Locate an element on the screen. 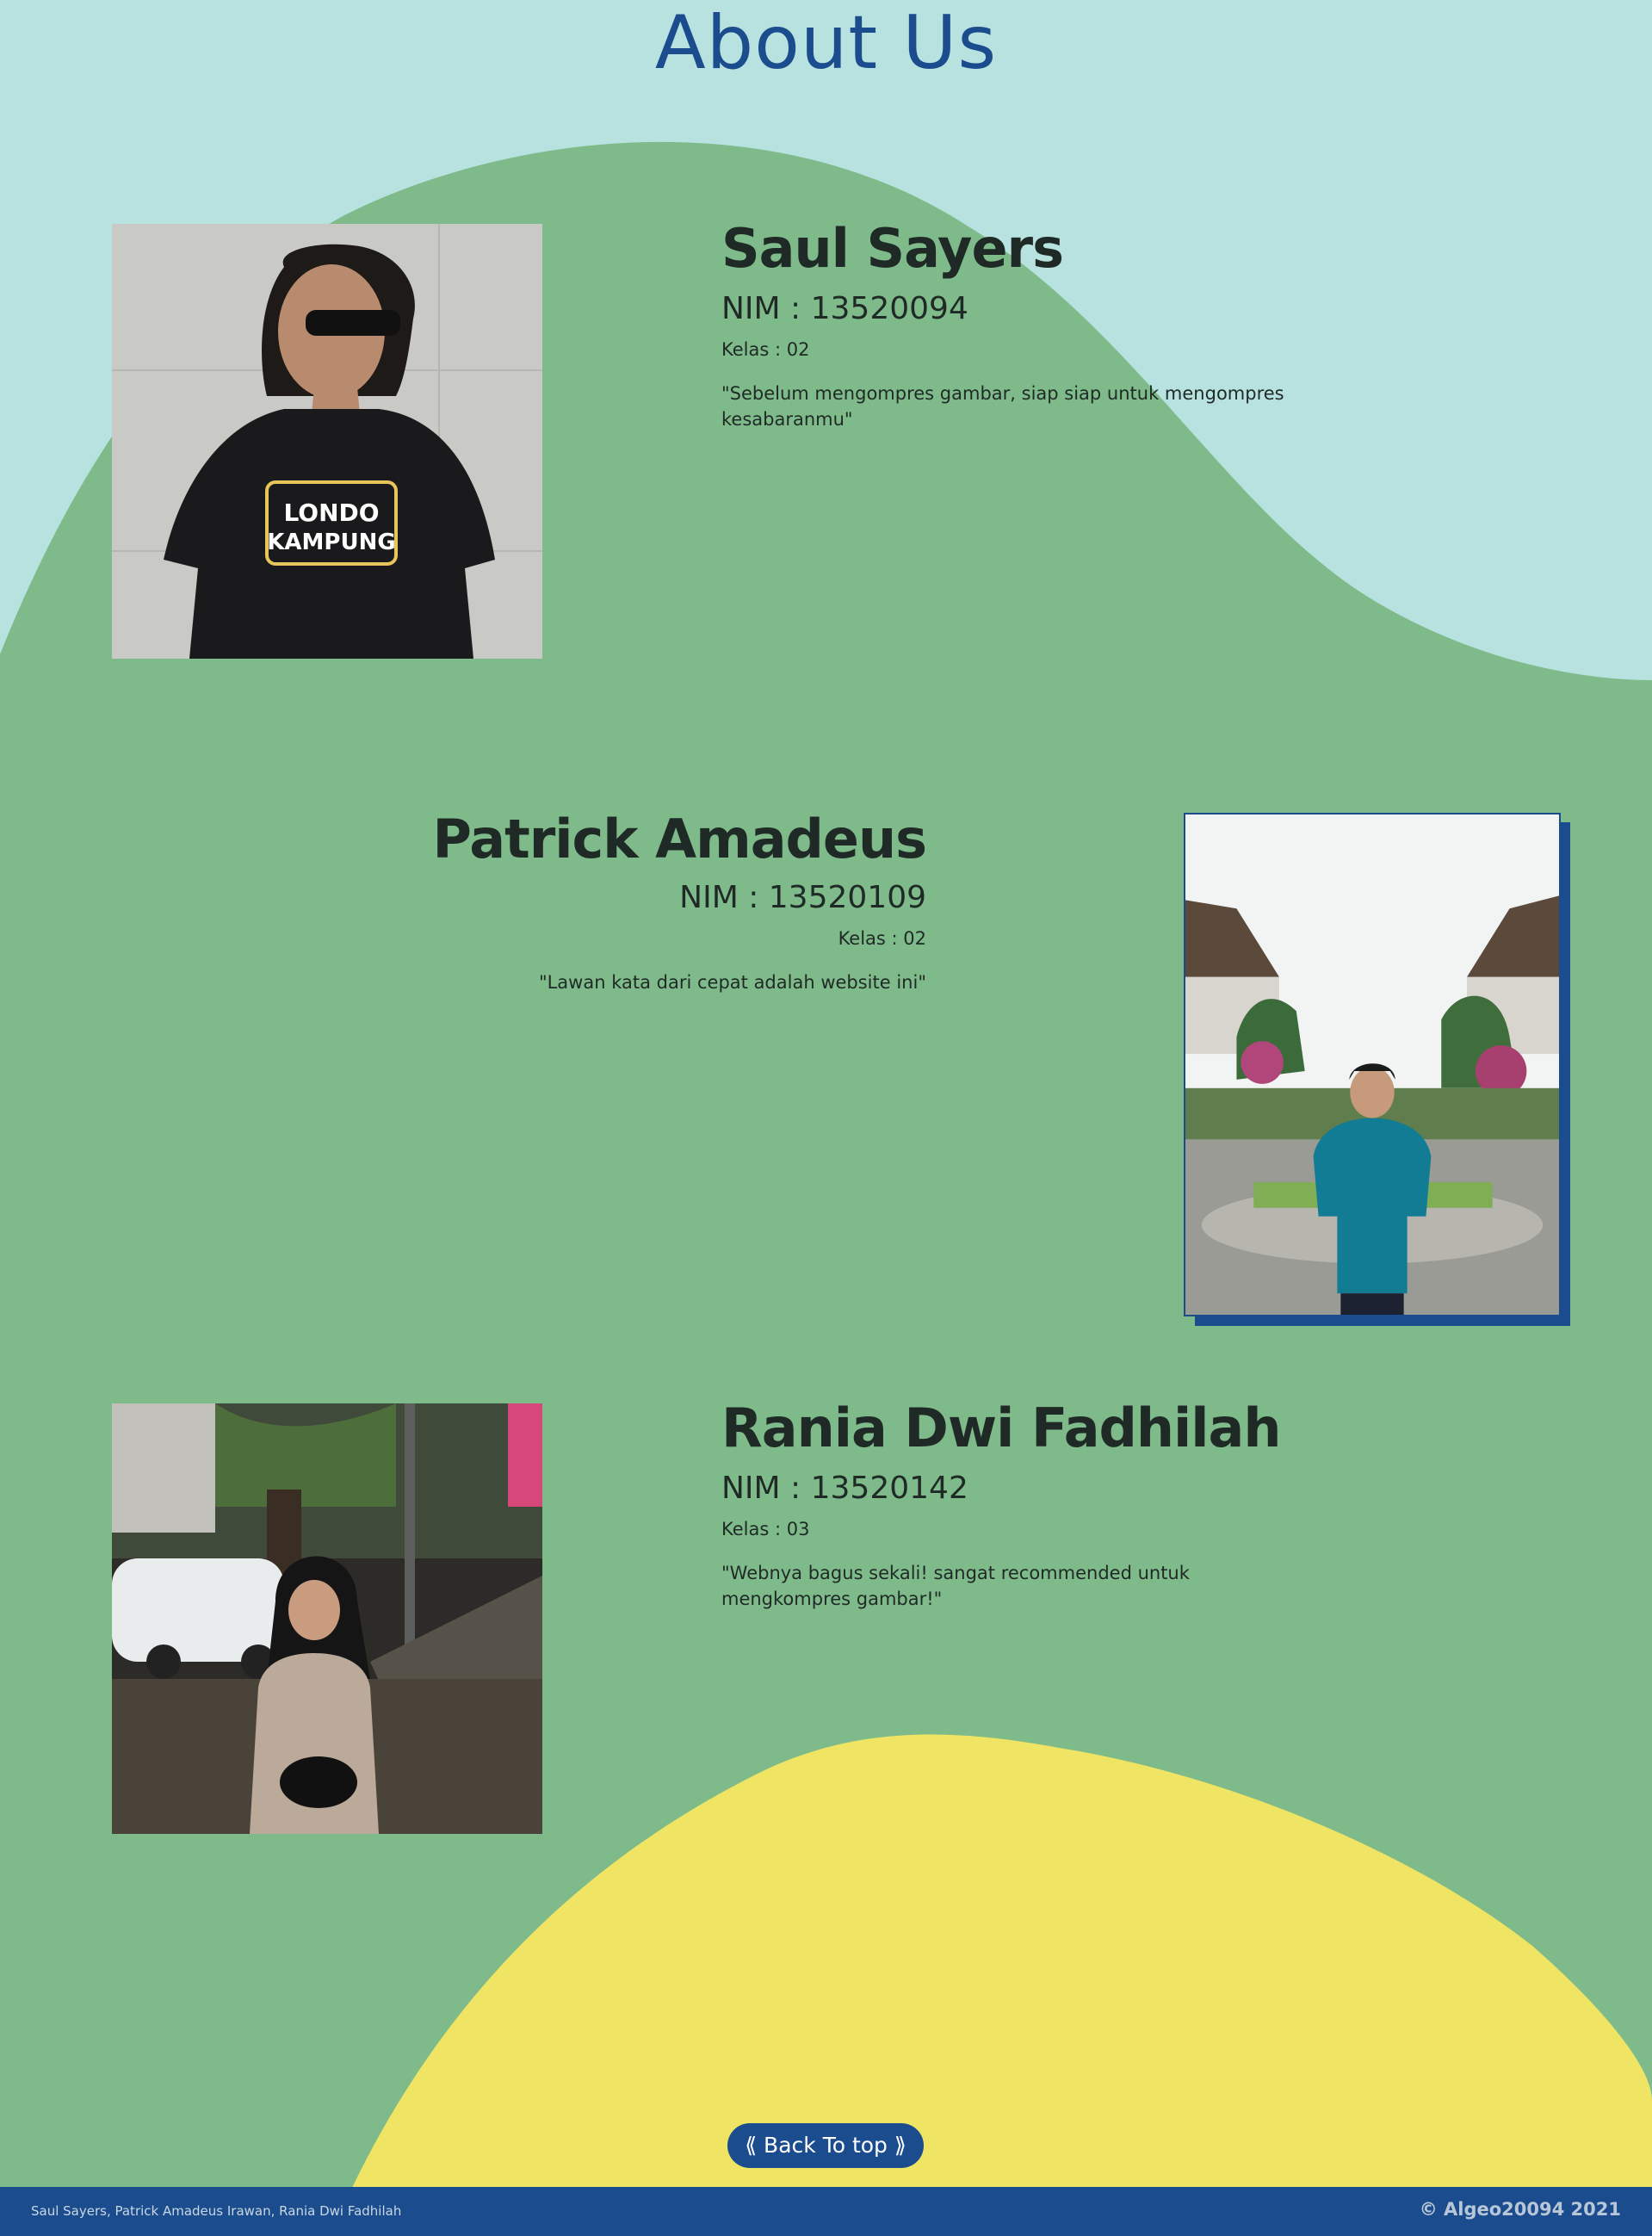 The width and height of the screenshot is (1652, 2236). footer-copyright: © Algeo20094 2021 is located at coordinates (1520, 2210).